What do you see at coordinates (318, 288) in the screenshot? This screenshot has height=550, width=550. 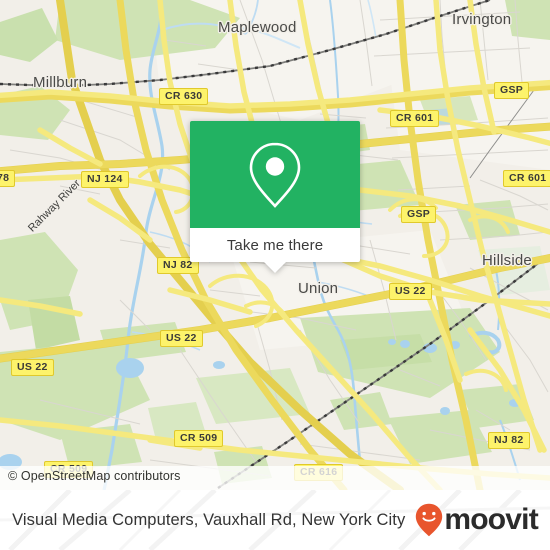 I see `place-label: Union` at bounding box center [318, 288].